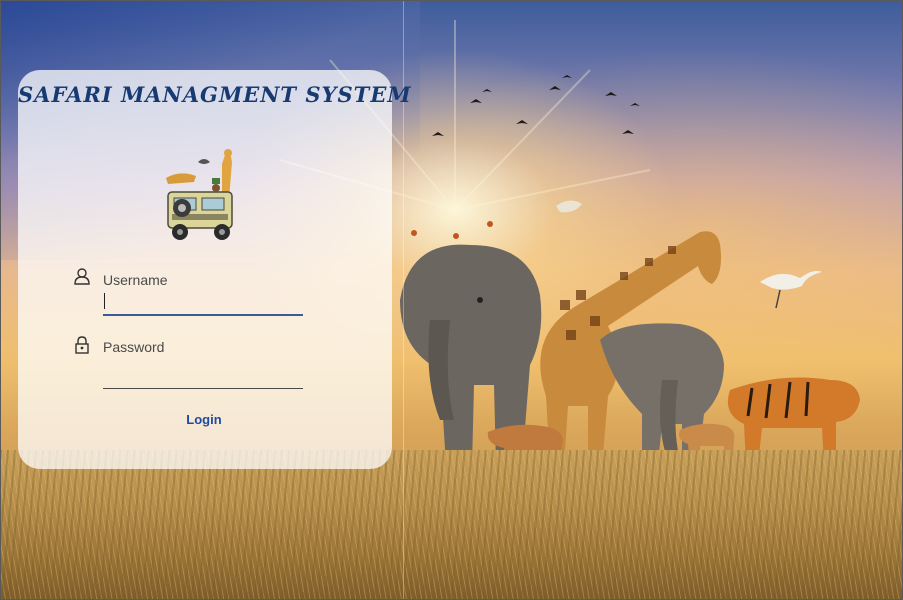 The image size is (903, 600). Describe the element at coordinates (203, 315) in the screenshot. I see `username-underline` at that location.